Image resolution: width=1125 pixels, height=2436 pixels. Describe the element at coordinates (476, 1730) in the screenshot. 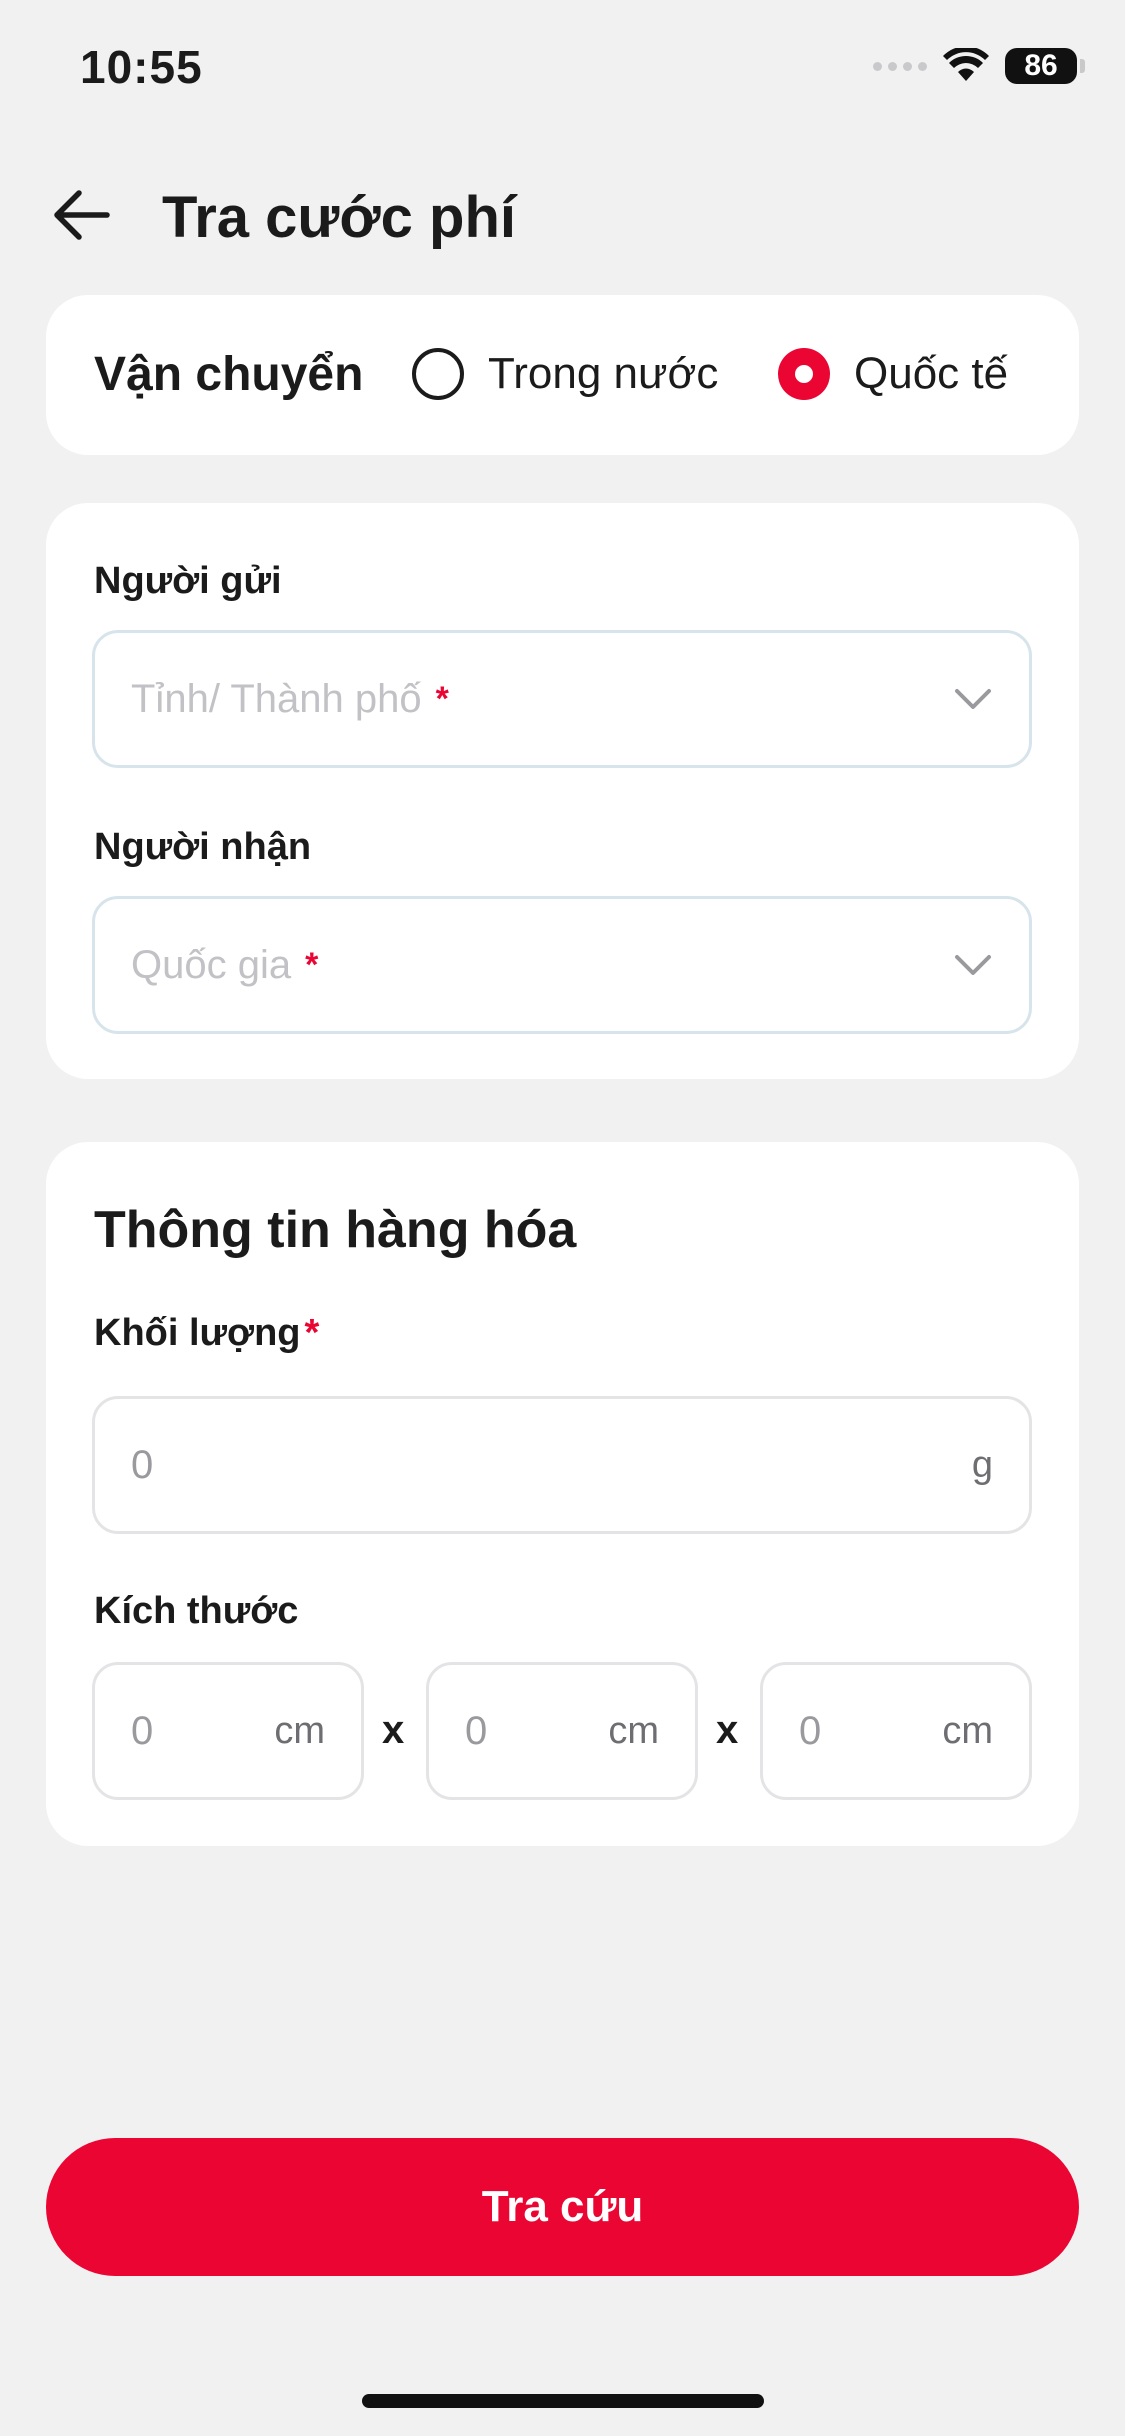

I see `width-value: 0` at that location.